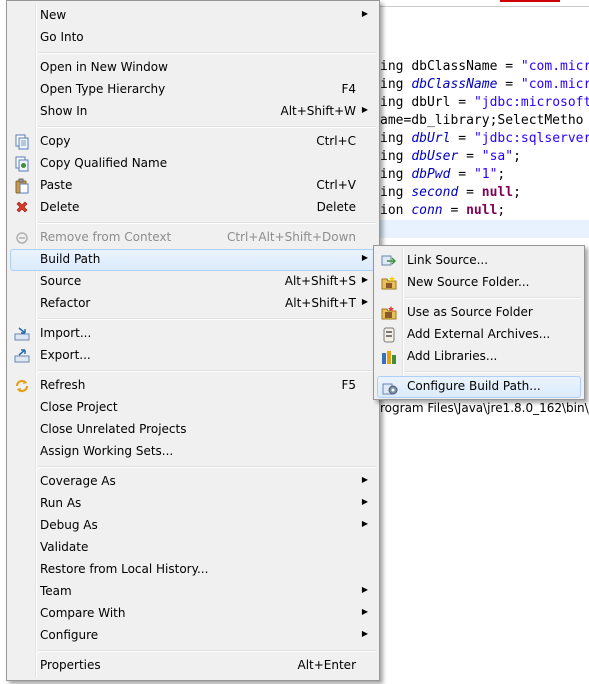 The image size is (589, 684). Describe the element at coordinates (389, 261) in the screenshot. I see `link-source-icon` at that location.